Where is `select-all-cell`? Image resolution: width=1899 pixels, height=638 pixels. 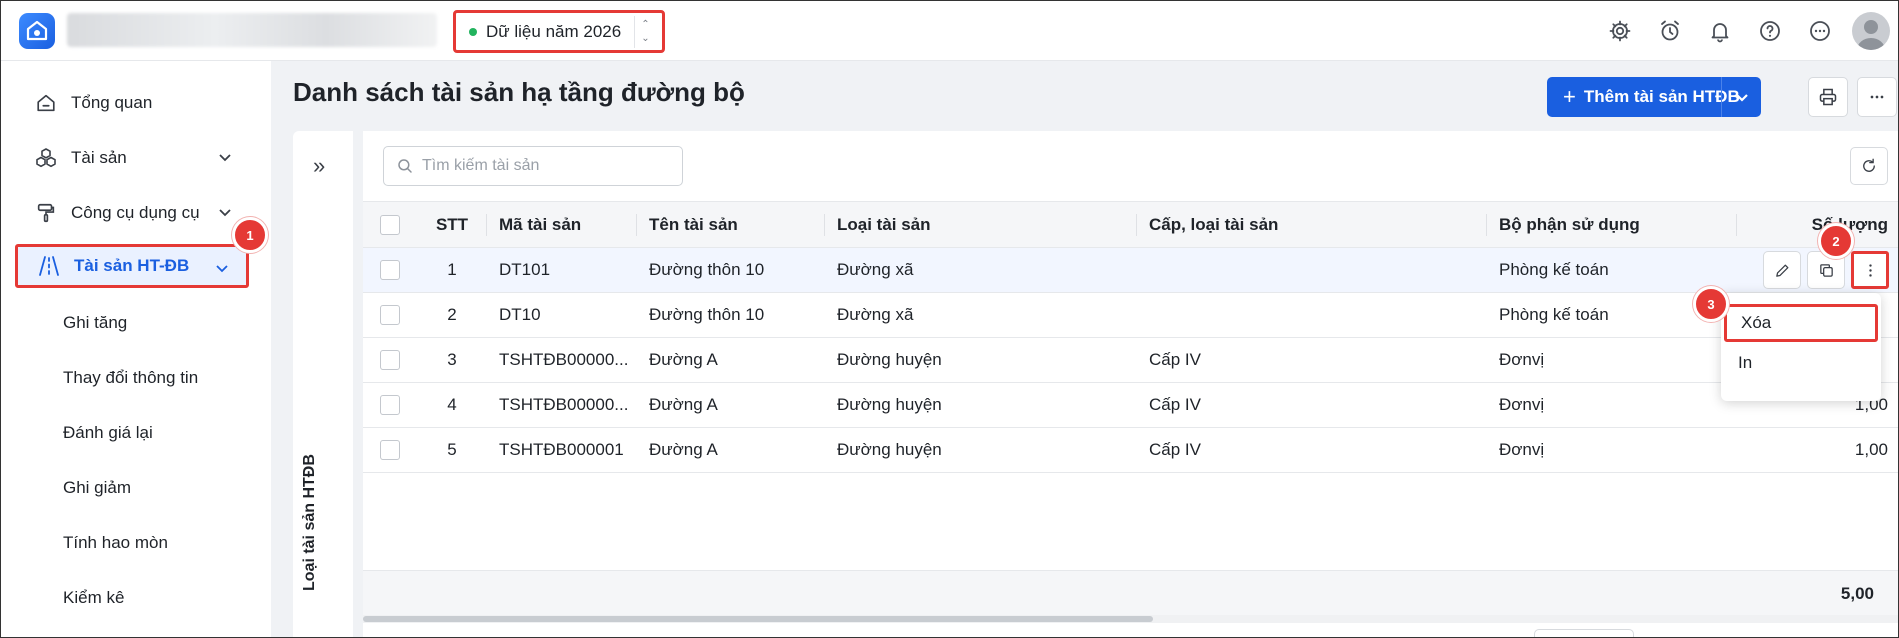 select-all-cell is located at coordinates (390, 224).